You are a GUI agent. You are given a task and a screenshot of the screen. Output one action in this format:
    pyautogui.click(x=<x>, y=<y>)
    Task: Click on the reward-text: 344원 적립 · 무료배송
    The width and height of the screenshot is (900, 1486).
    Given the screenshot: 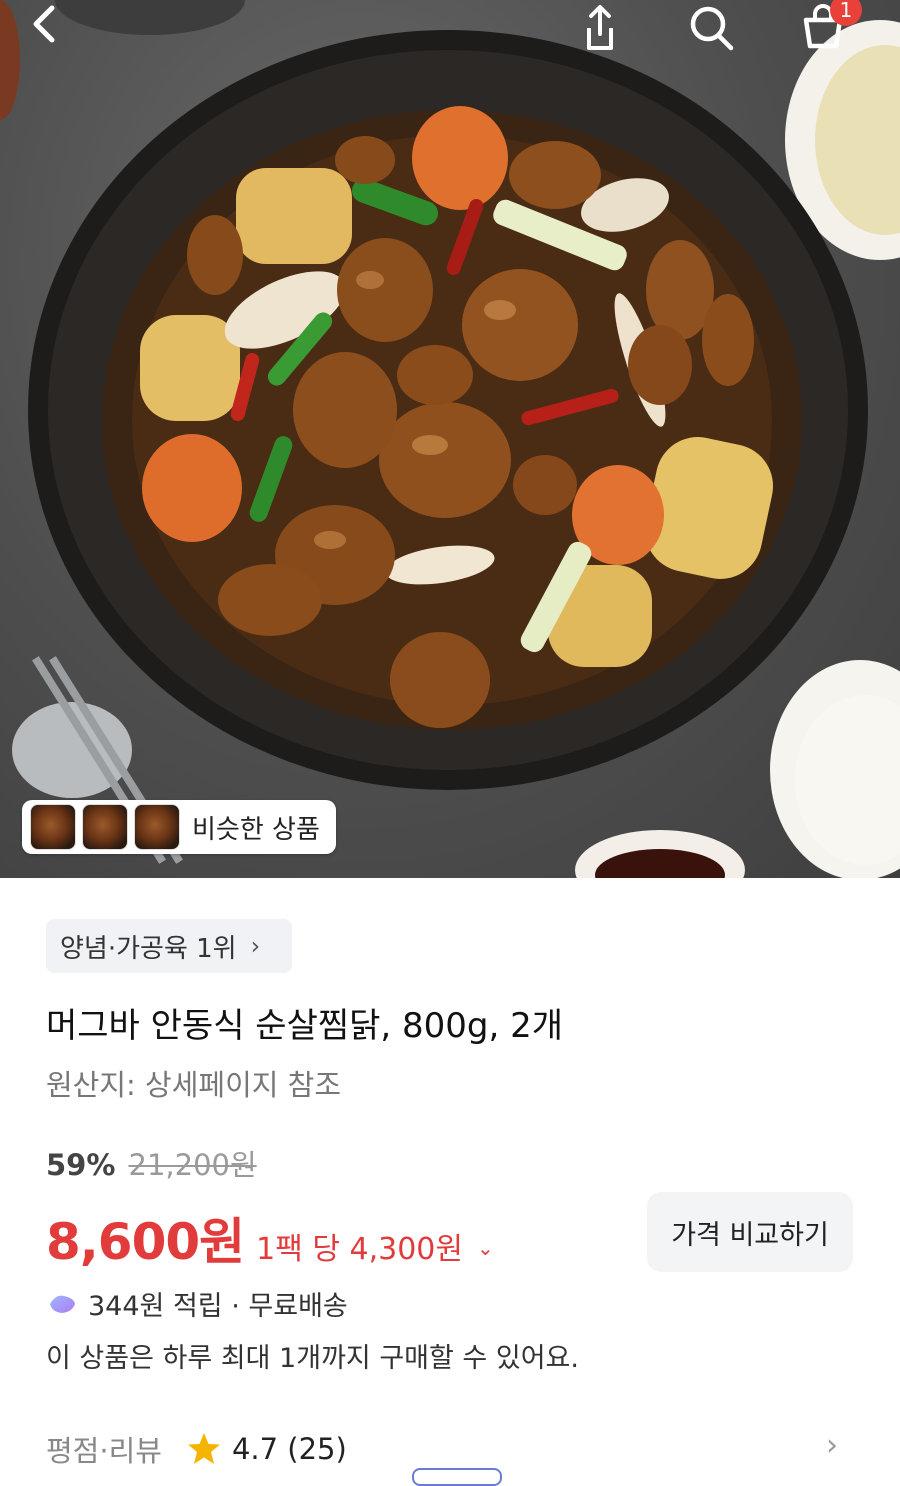 What is the action you would take?
    pyautogui.click(x=218, y=1306)
    